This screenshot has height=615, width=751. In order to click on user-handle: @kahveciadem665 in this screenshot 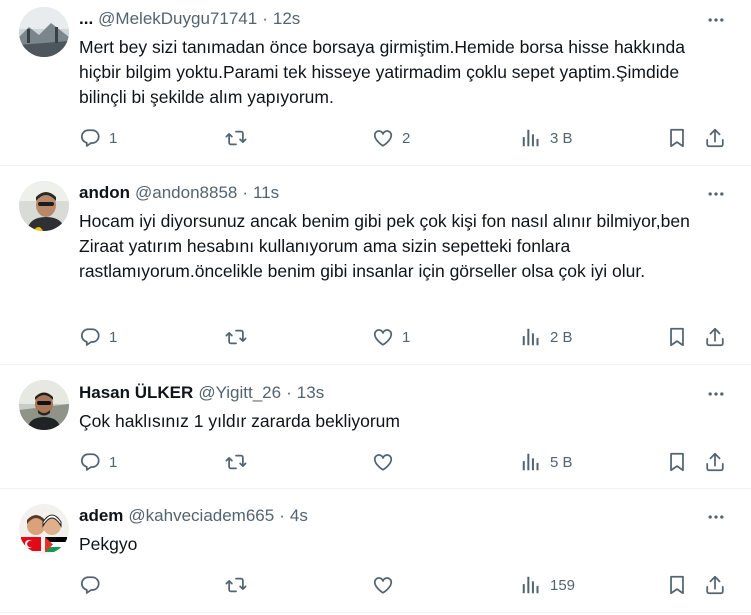, I will do `click(201, 516)`.